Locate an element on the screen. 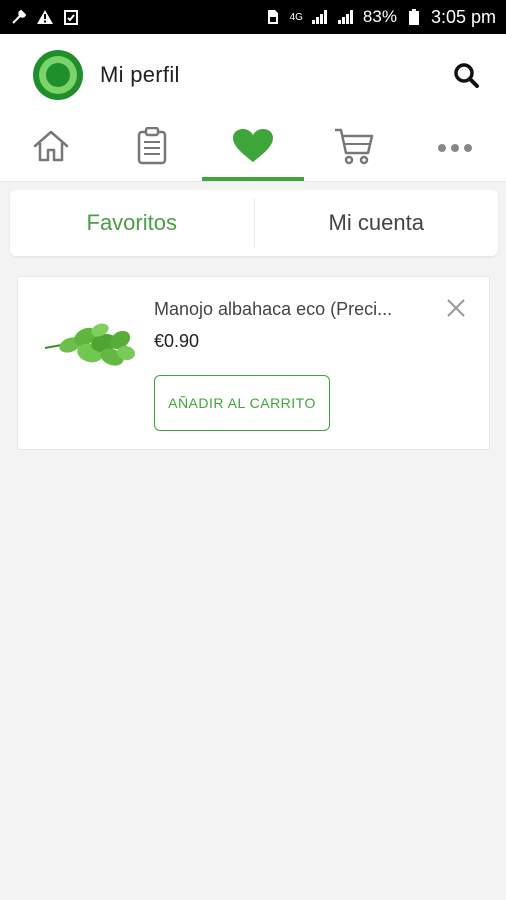 The height and width of the screenshot is (900, 506). clipboard-icon is located at coordinates (152, 148).